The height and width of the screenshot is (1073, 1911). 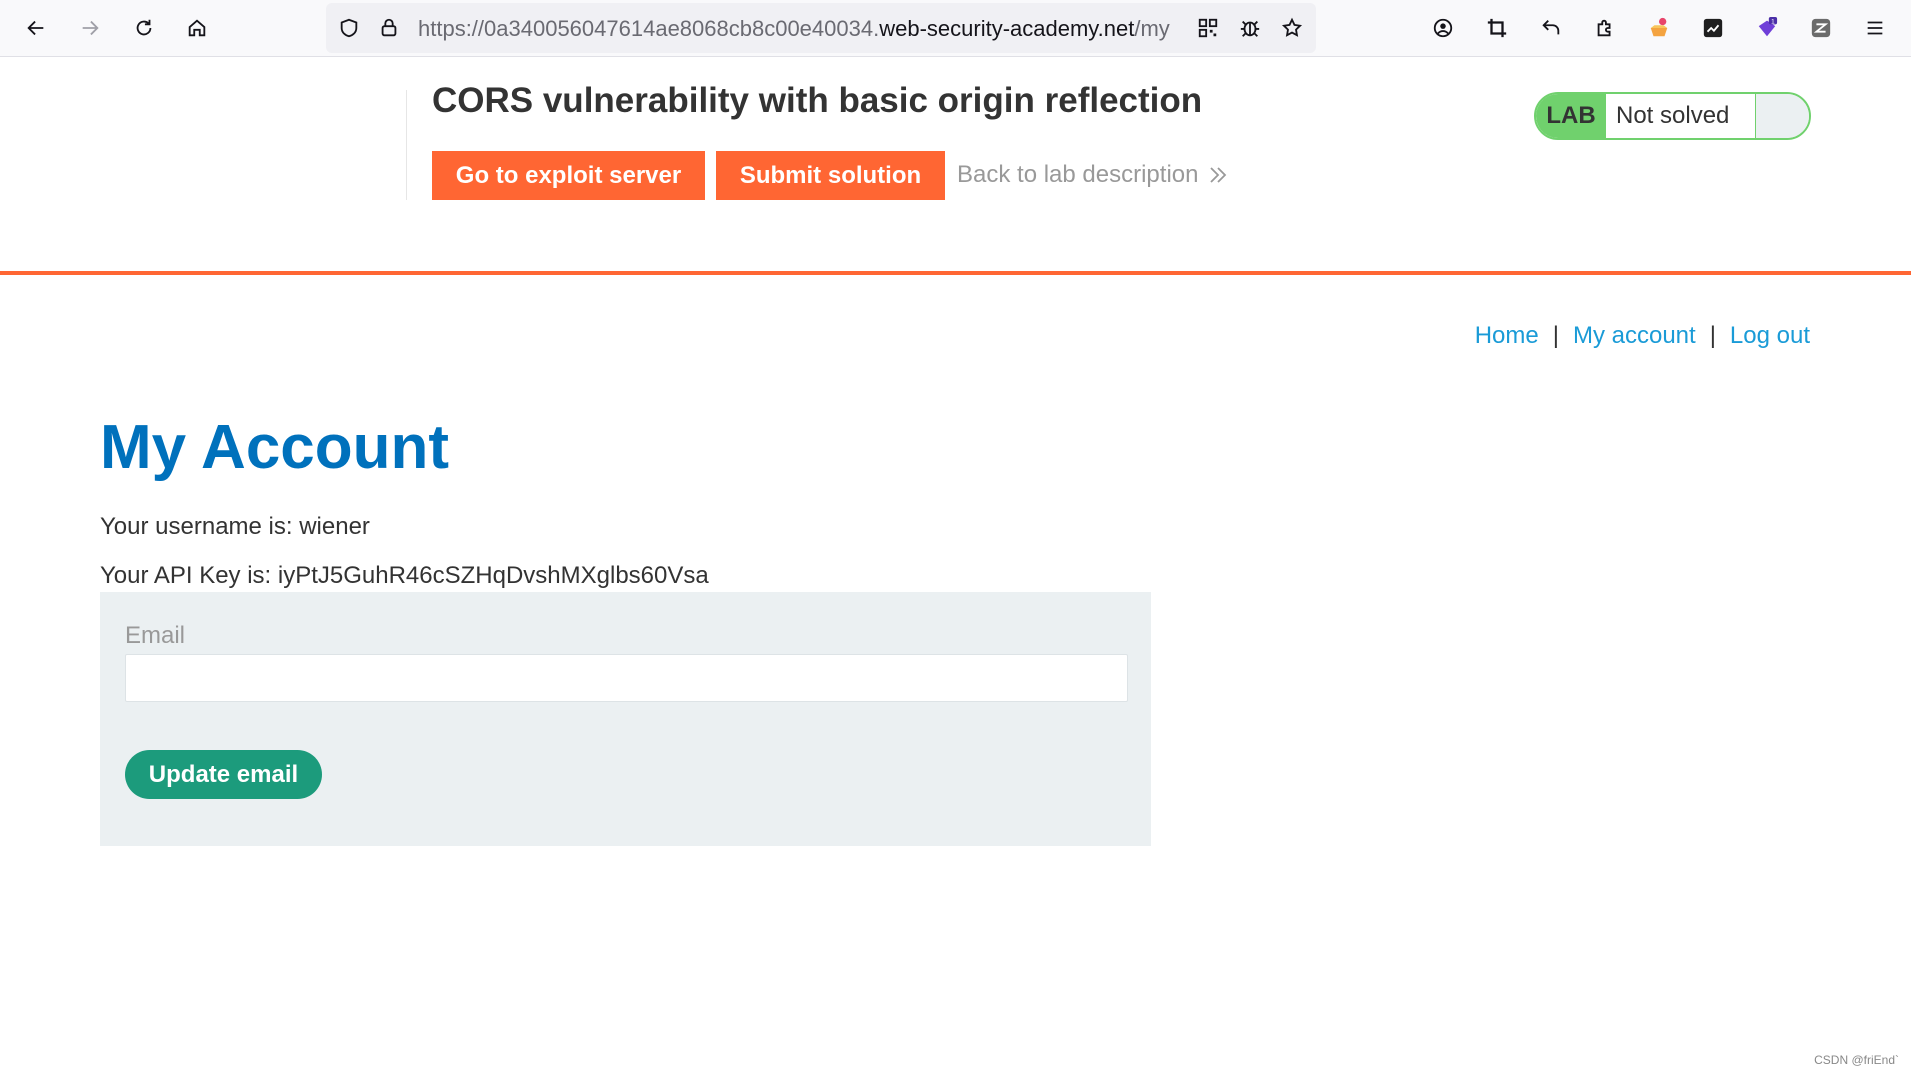 What do you see at coordinates (568, 175) in the screenshot?
I see `exploit-server-button: Go to exploit server` at bounding box center [568, 175].